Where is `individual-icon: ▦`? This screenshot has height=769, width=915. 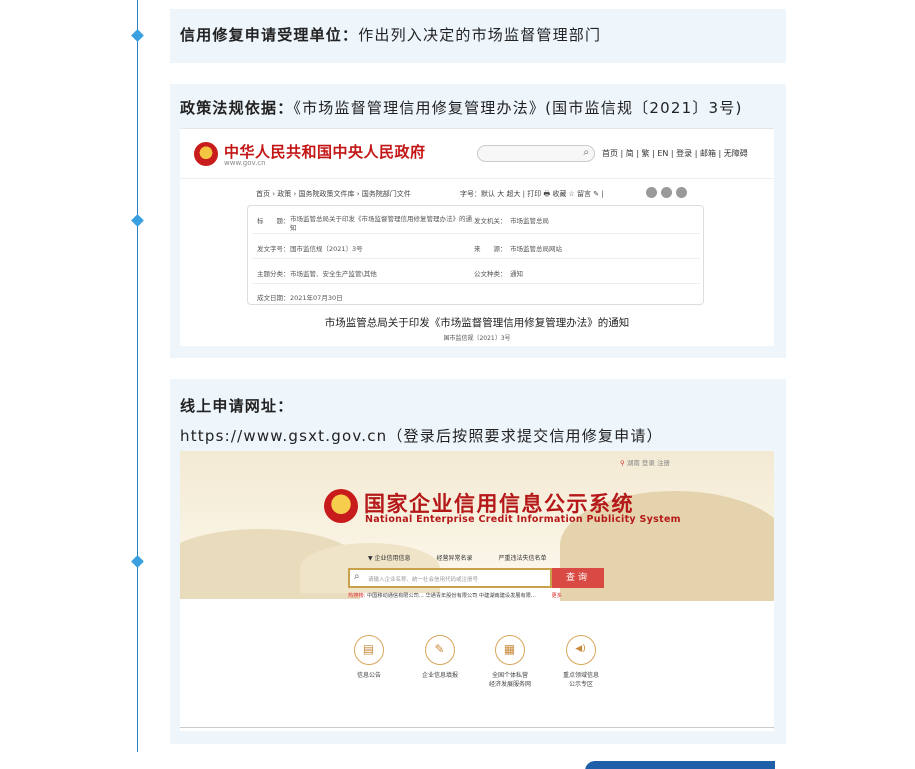
individual-icon: ▦ is located at coordinates (510, 650).